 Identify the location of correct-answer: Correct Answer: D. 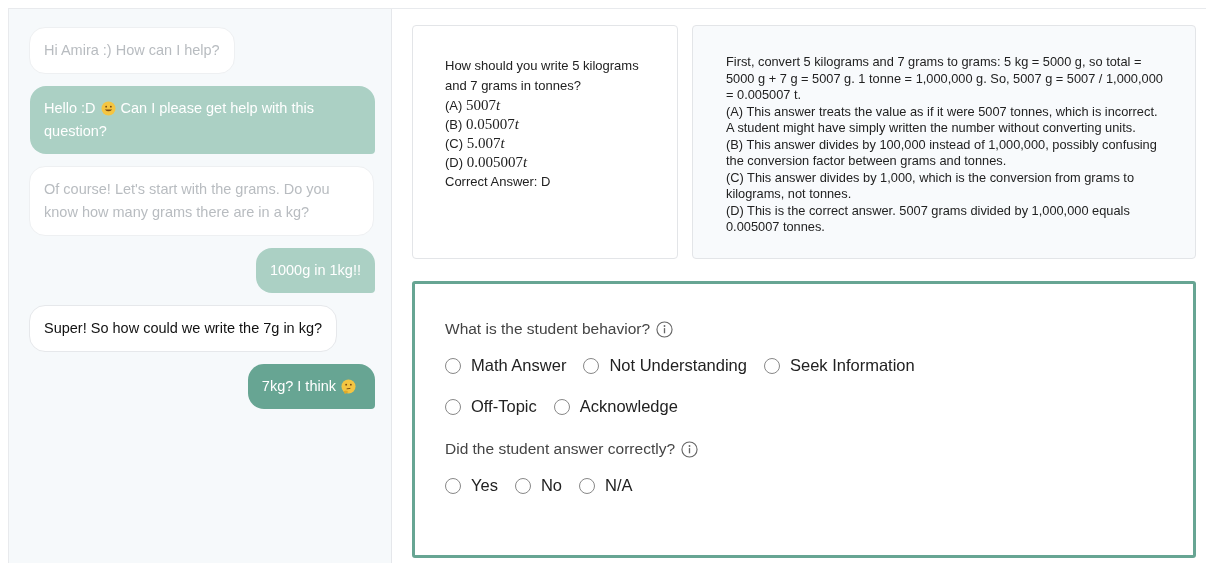
(498, 182).